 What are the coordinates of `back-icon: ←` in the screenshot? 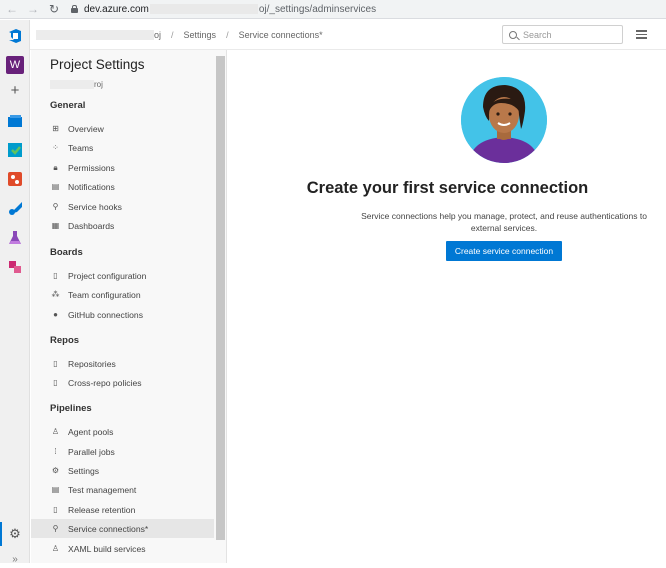 It's located at (12, 9).